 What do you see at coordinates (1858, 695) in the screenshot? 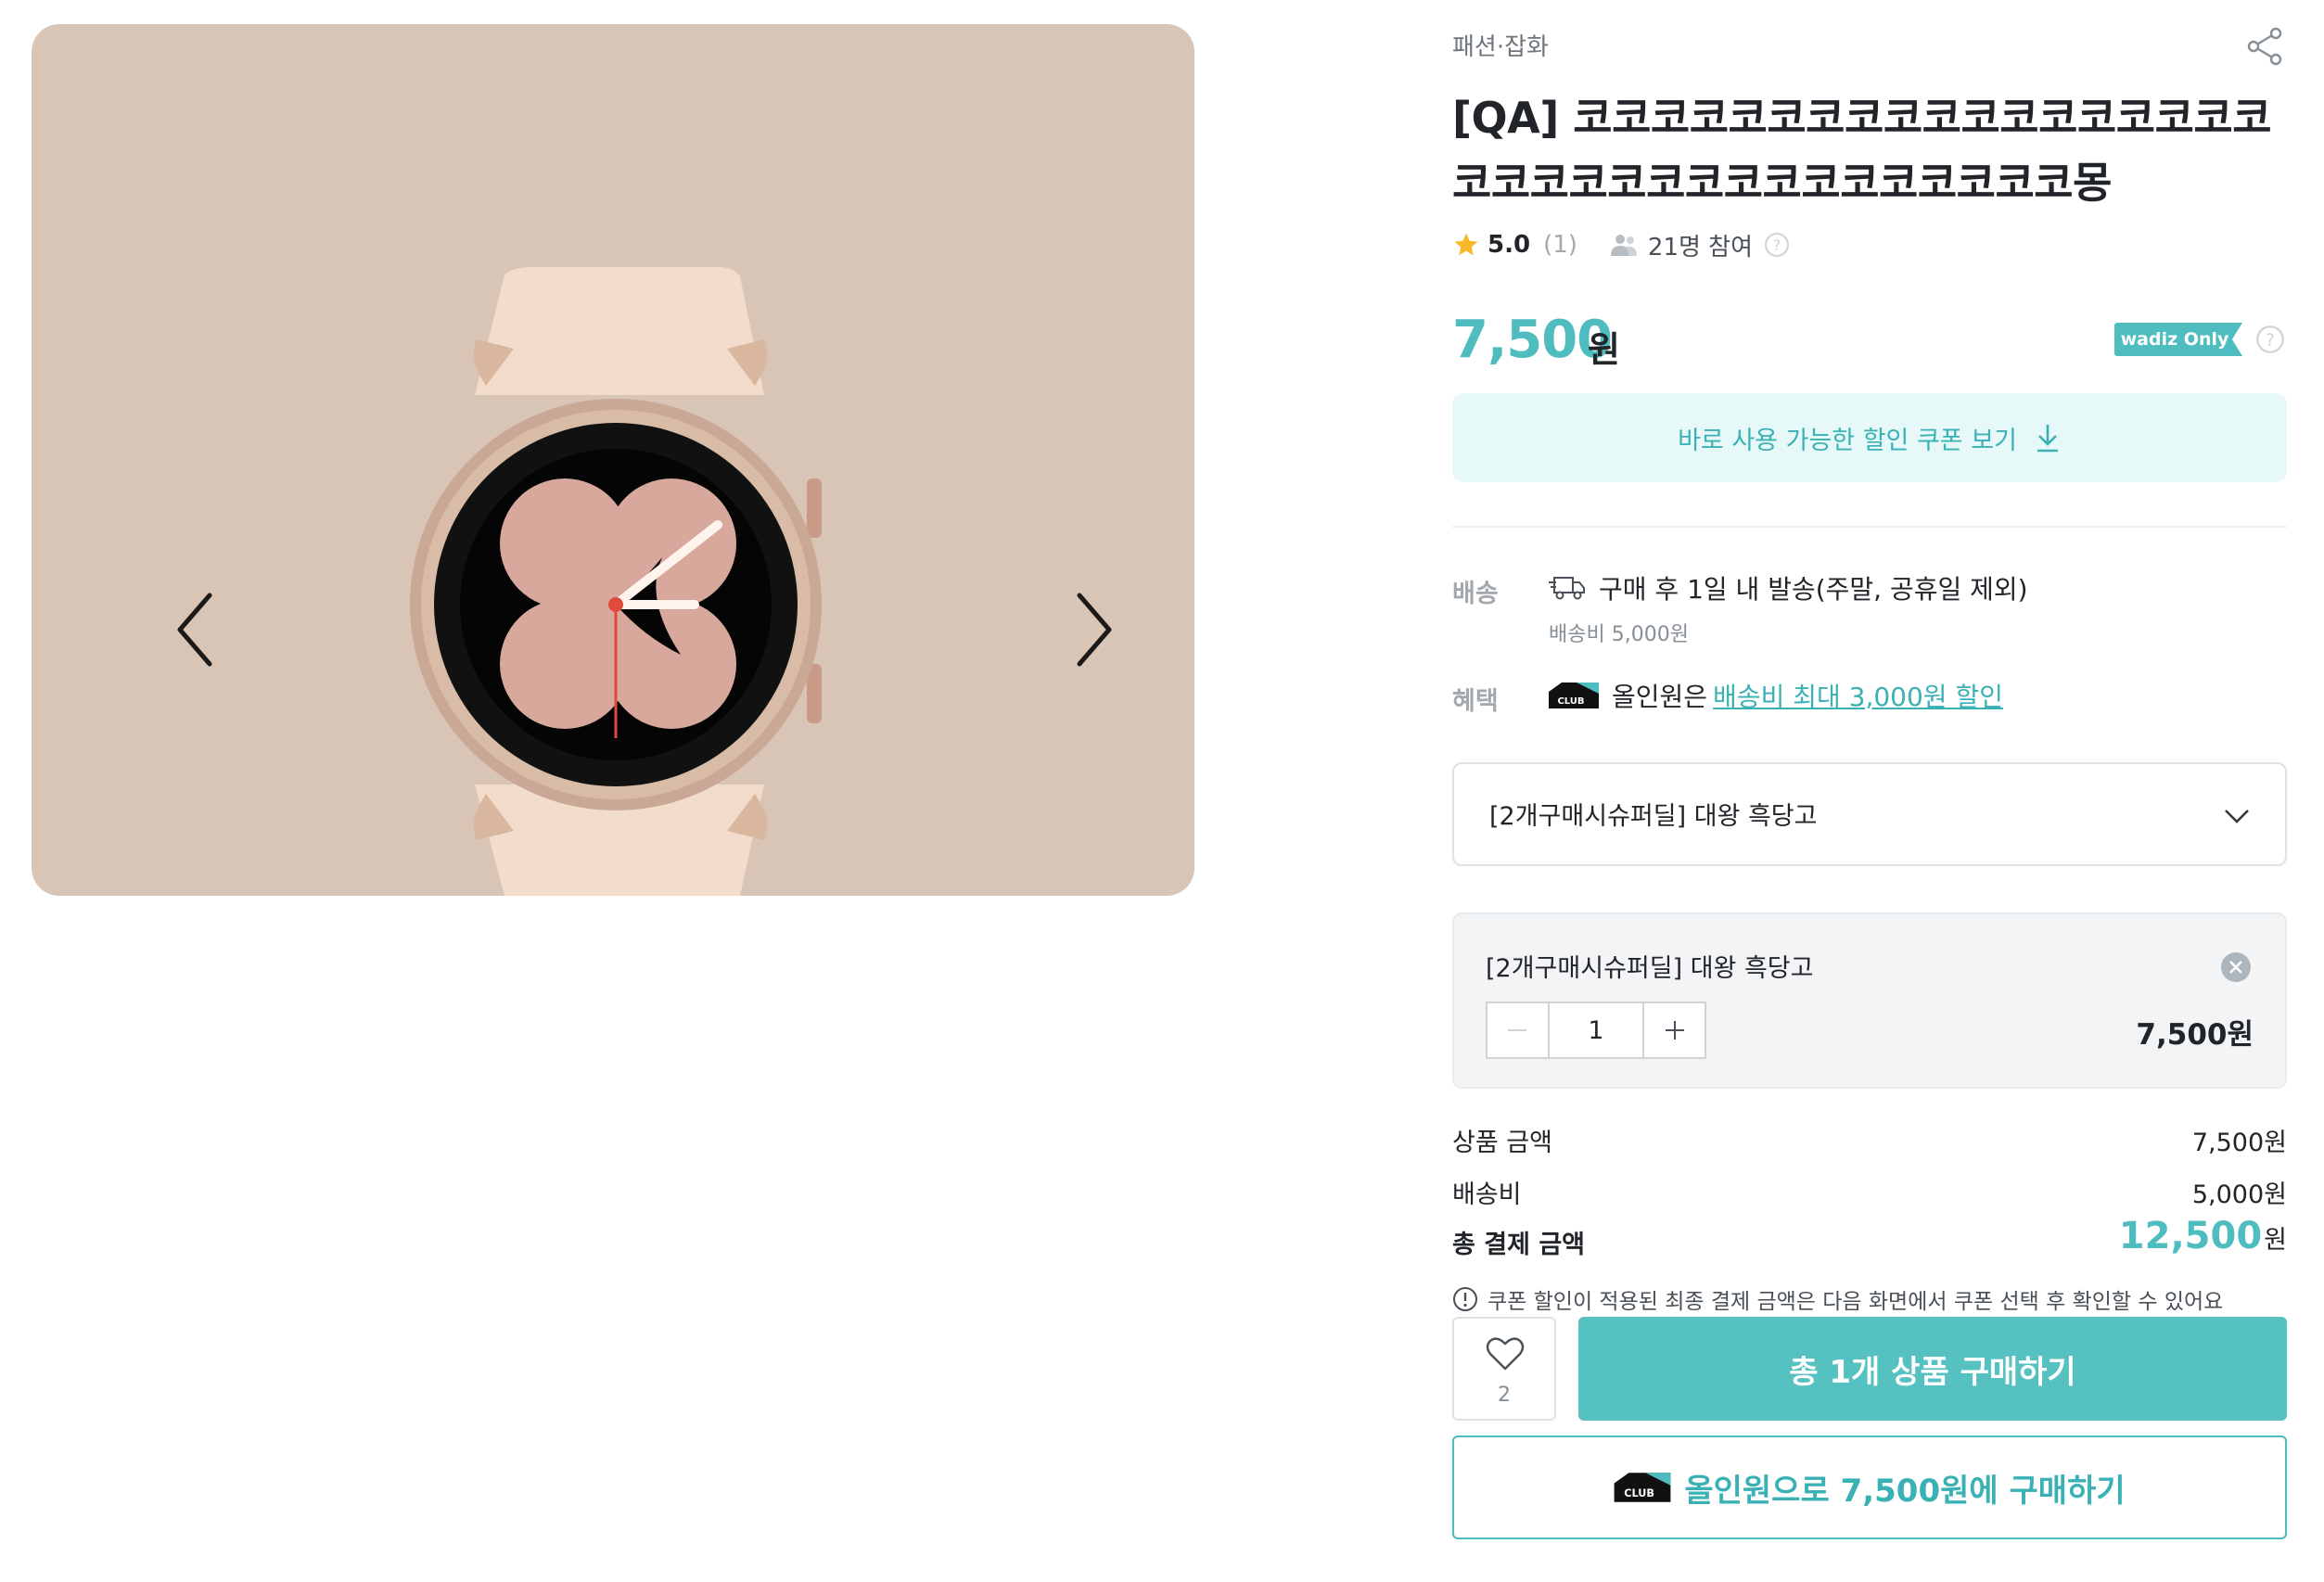
I see `shipping-discount-link: 배송비 최대 3,000원 할인` at bounding box center [1858, 695].